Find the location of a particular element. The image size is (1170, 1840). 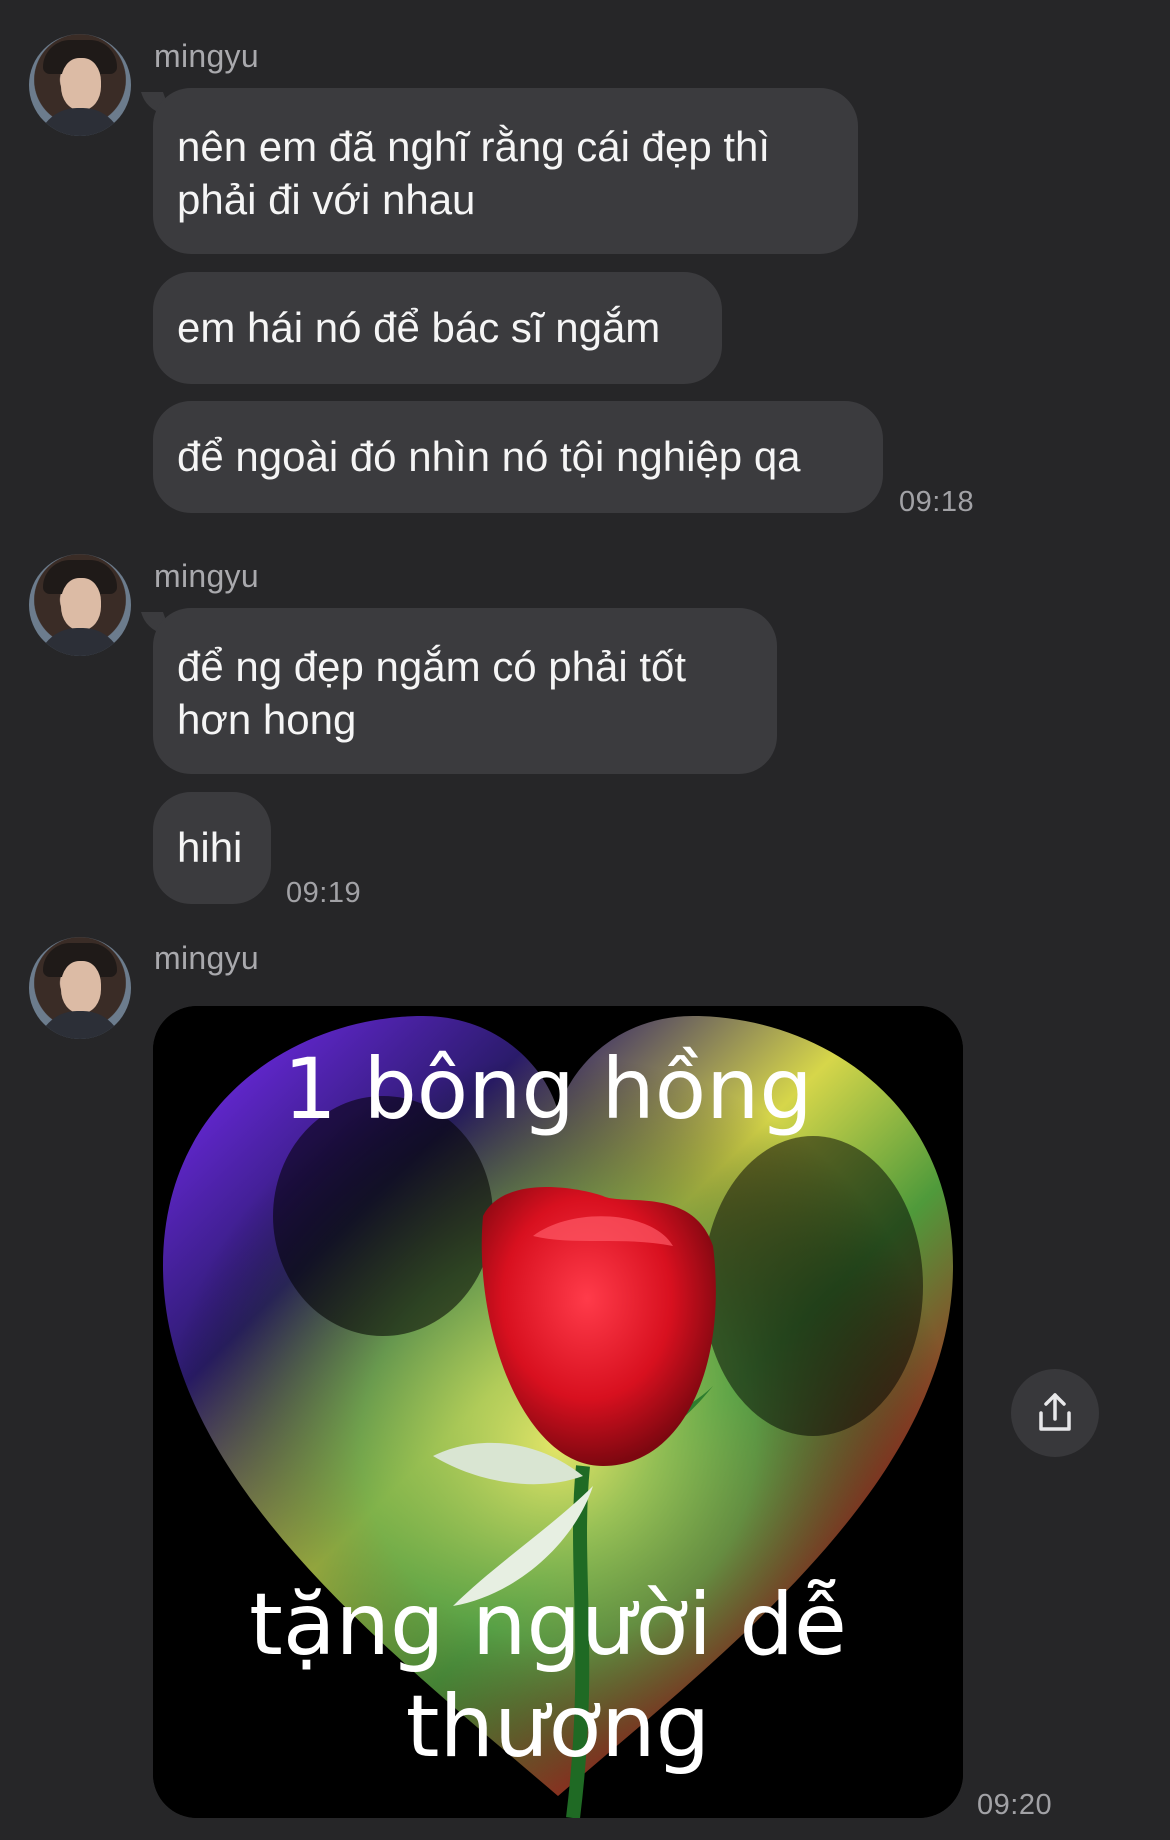

message-timestamp: 09:20 is located at coordinates (1015, 1805).